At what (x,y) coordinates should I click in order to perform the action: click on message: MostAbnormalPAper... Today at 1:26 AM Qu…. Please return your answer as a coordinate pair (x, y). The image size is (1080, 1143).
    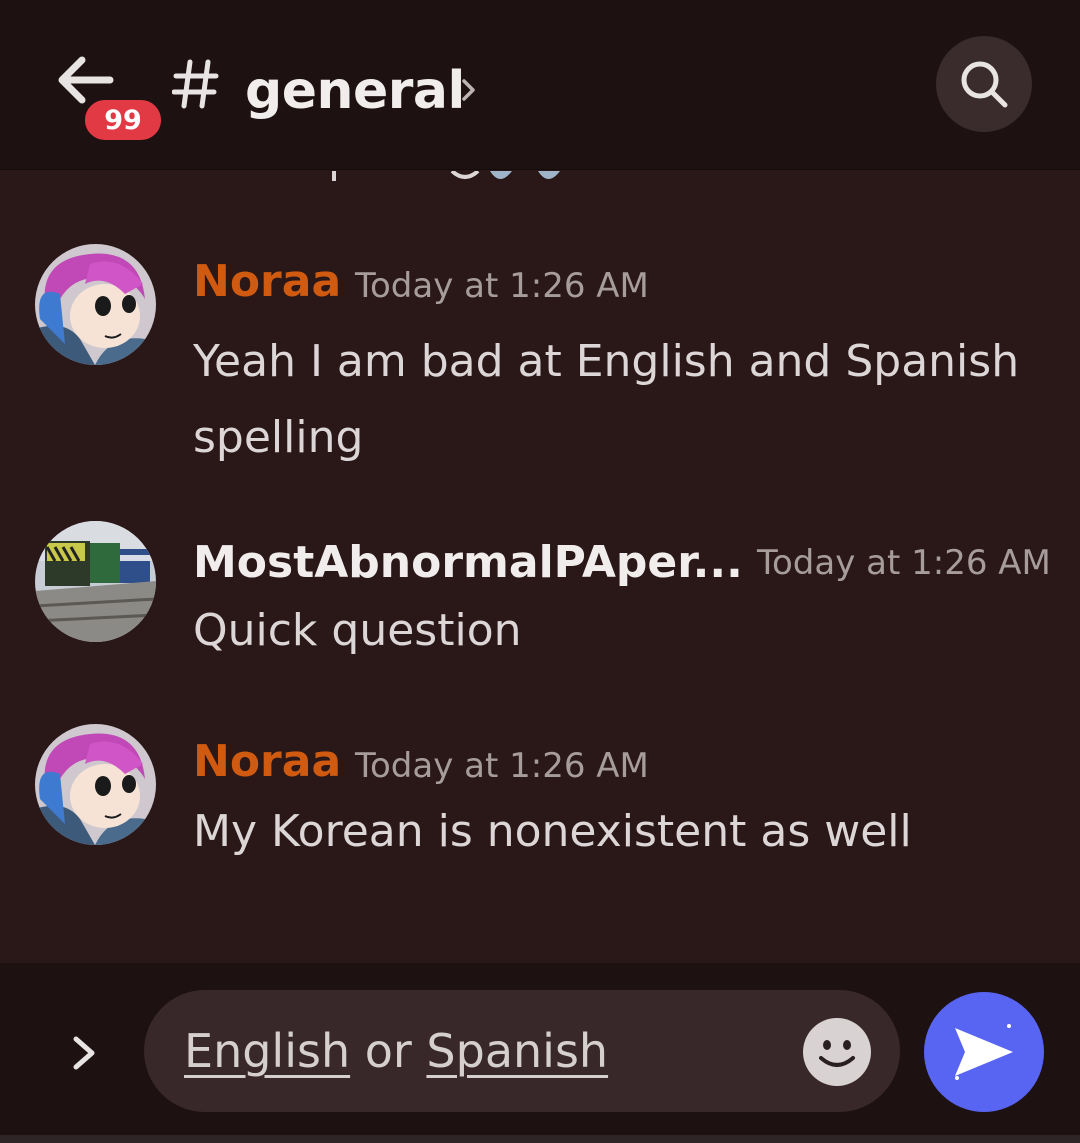
    Looking at the image, I should click on (540, 591).